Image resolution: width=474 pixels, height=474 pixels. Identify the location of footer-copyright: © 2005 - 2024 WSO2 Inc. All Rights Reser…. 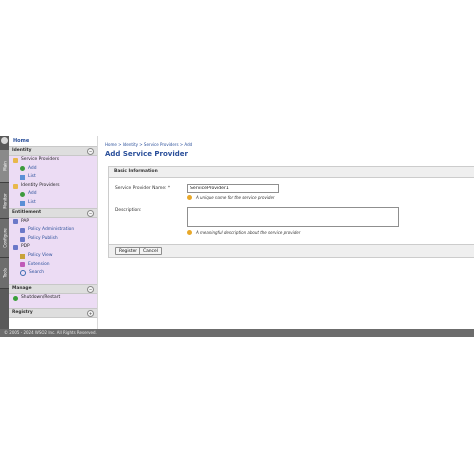
(237, 333).